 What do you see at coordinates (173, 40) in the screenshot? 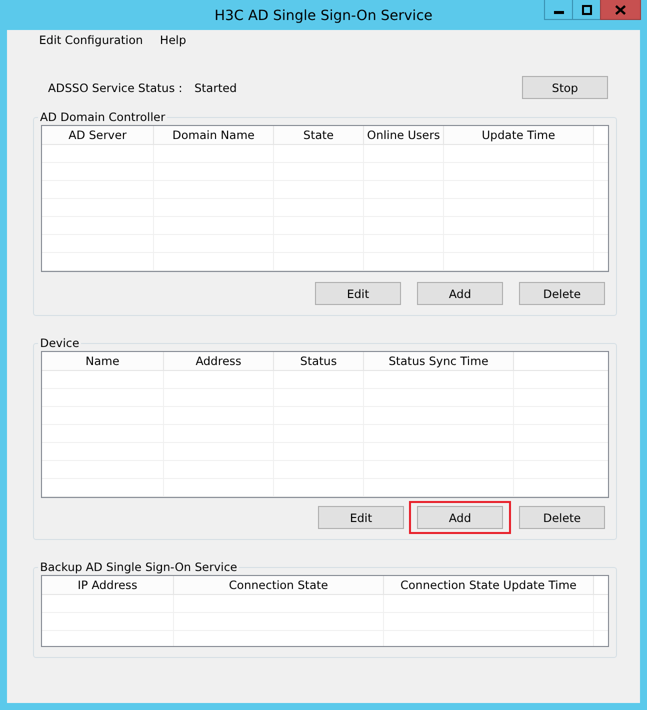
I see `menu-item: Help` at bounding box center [173, 40].